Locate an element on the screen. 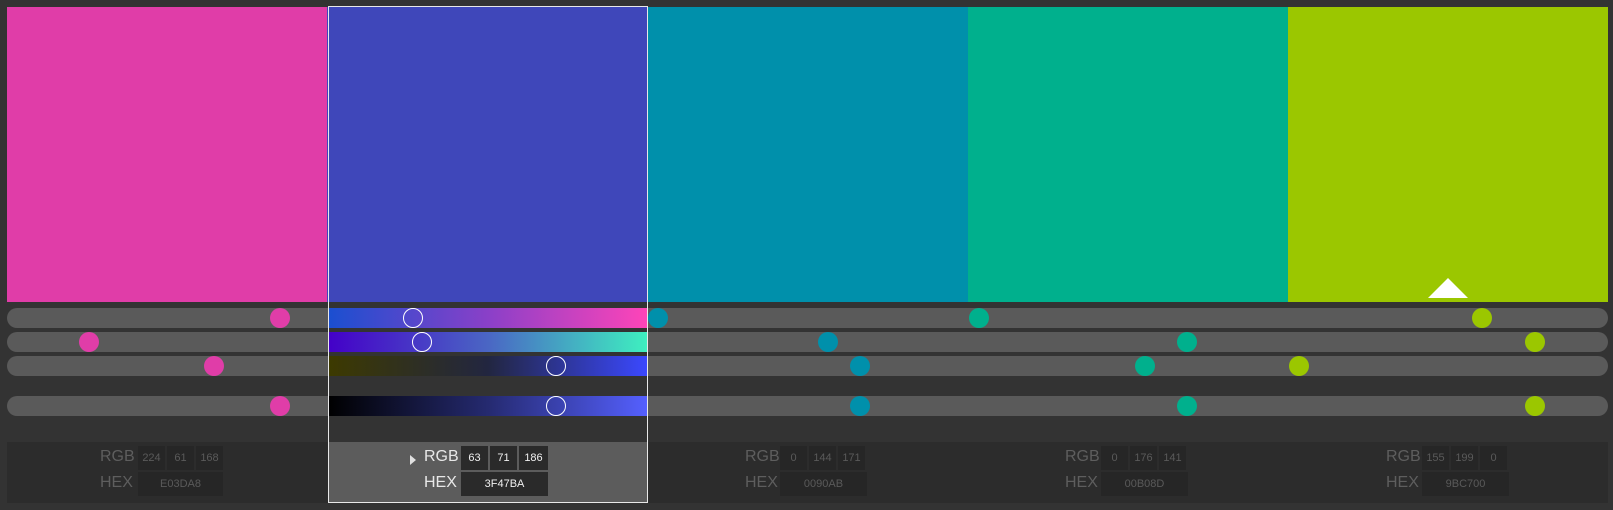 This screenshot has height=510, width=1613. blue-value: 0 is located at coordinates (1493, 458).